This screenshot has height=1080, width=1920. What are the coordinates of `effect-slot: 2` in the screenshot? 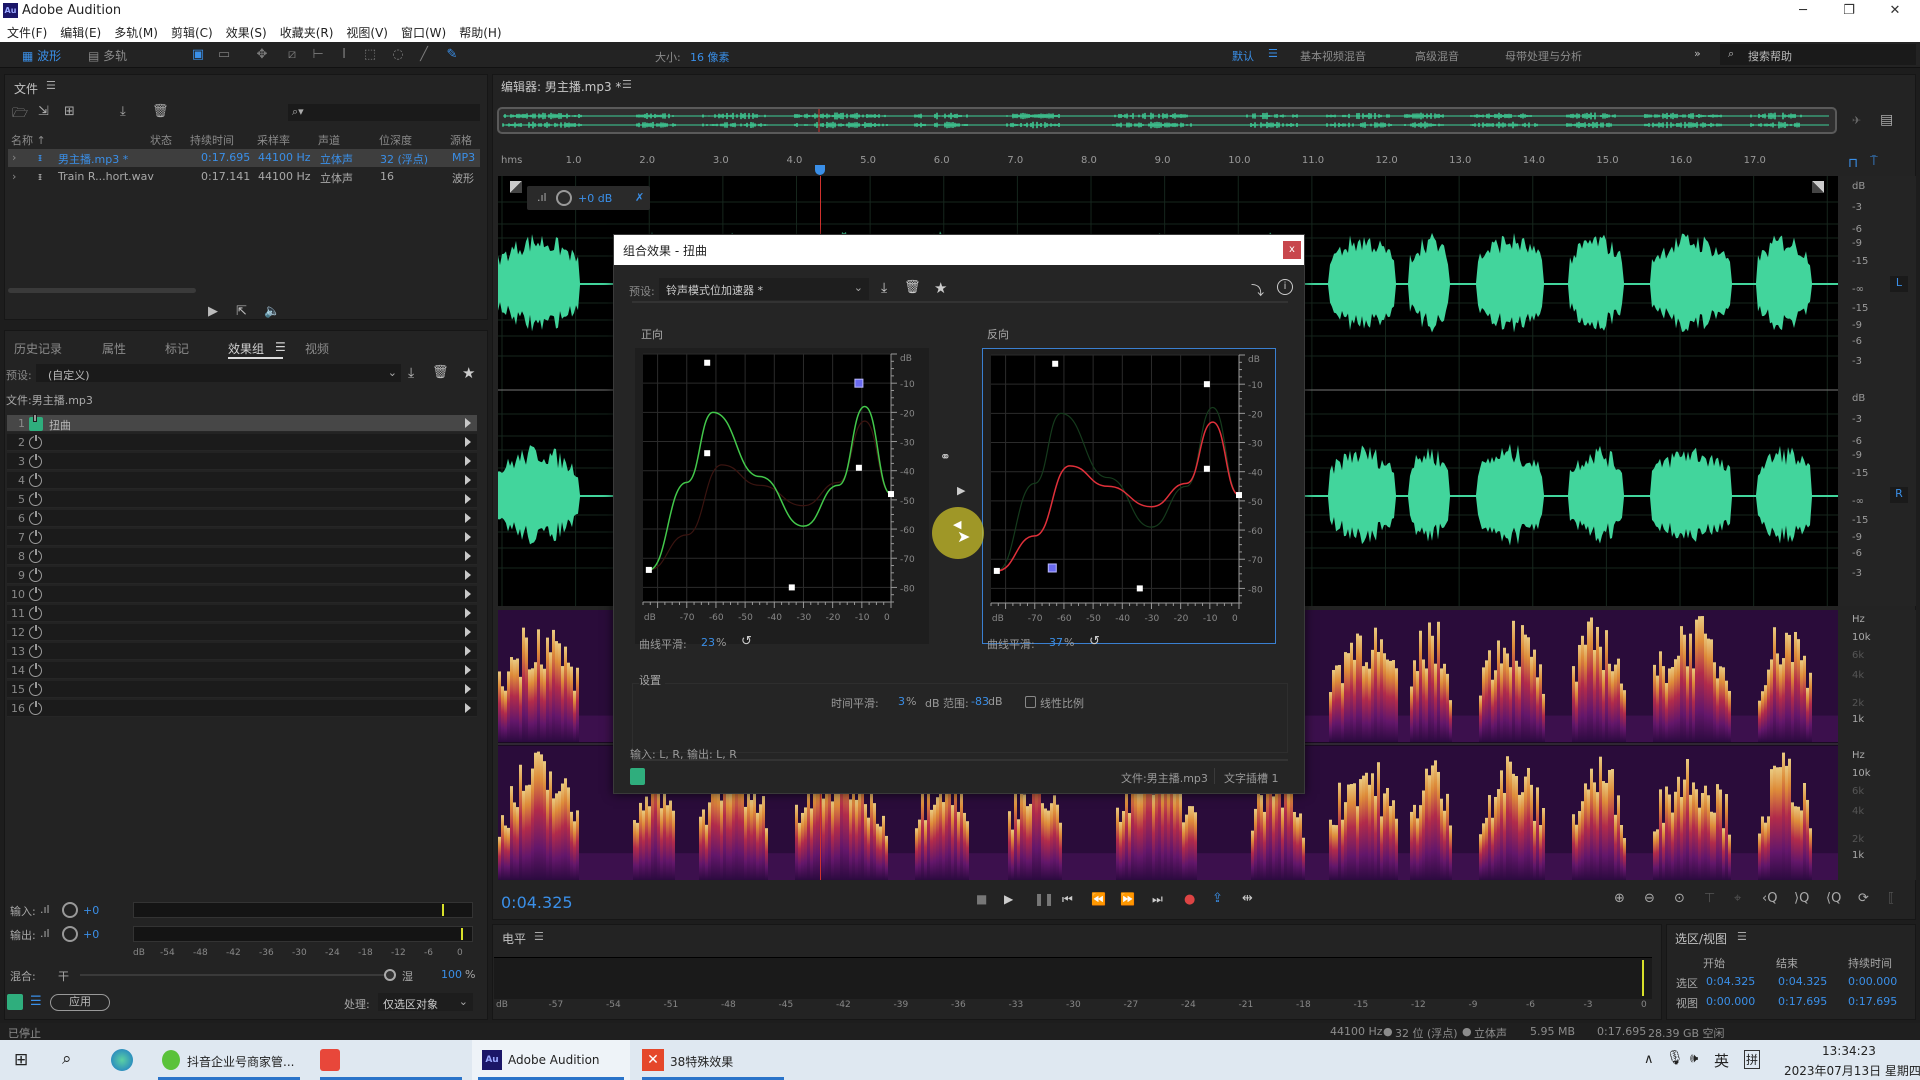 It's located at (242, 442).